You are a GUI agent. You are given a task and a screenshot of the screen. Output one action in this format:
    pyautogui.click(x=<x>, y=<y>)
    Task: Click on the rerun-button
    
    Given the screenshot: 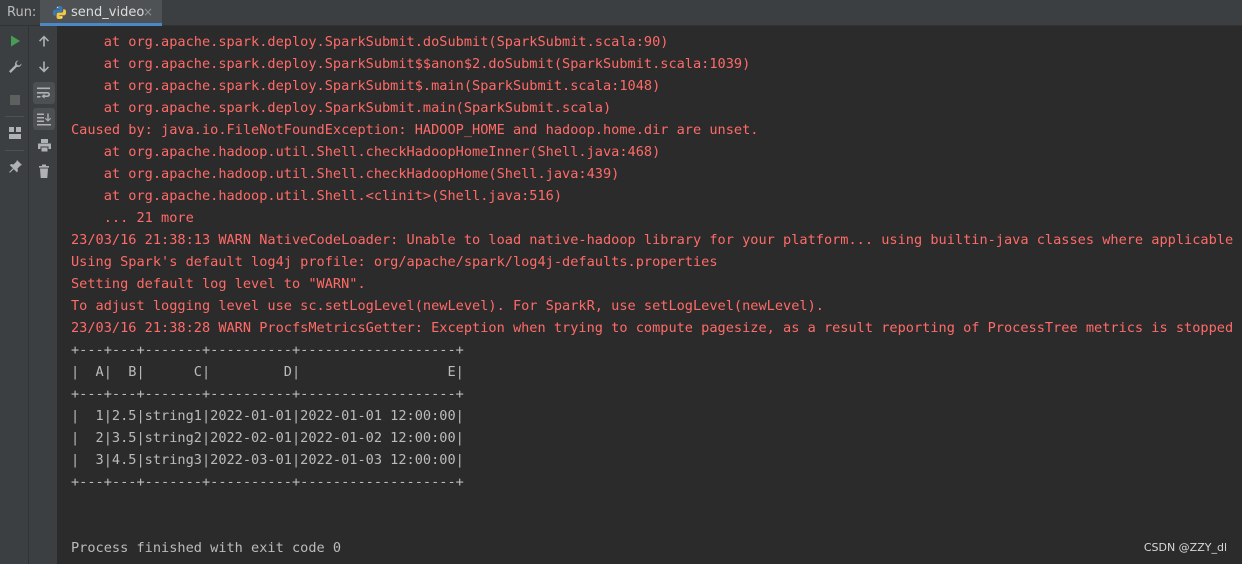 What is the action you would take?
    pyautogui.click(x=15, y=41)
    